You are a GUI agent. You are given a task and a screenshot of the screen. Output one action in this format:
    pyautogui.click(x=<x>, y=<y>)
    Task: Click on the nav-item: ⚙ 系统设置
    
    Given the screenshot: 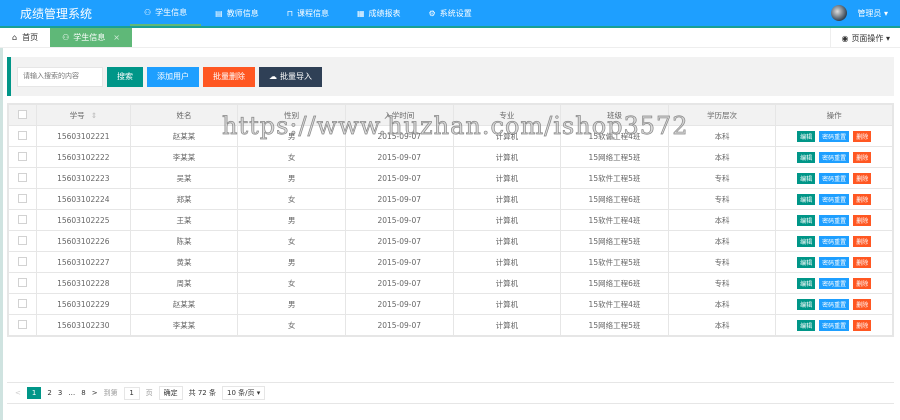 What is the action you would take?
    pyautogui.click(x=450, y=13)
    